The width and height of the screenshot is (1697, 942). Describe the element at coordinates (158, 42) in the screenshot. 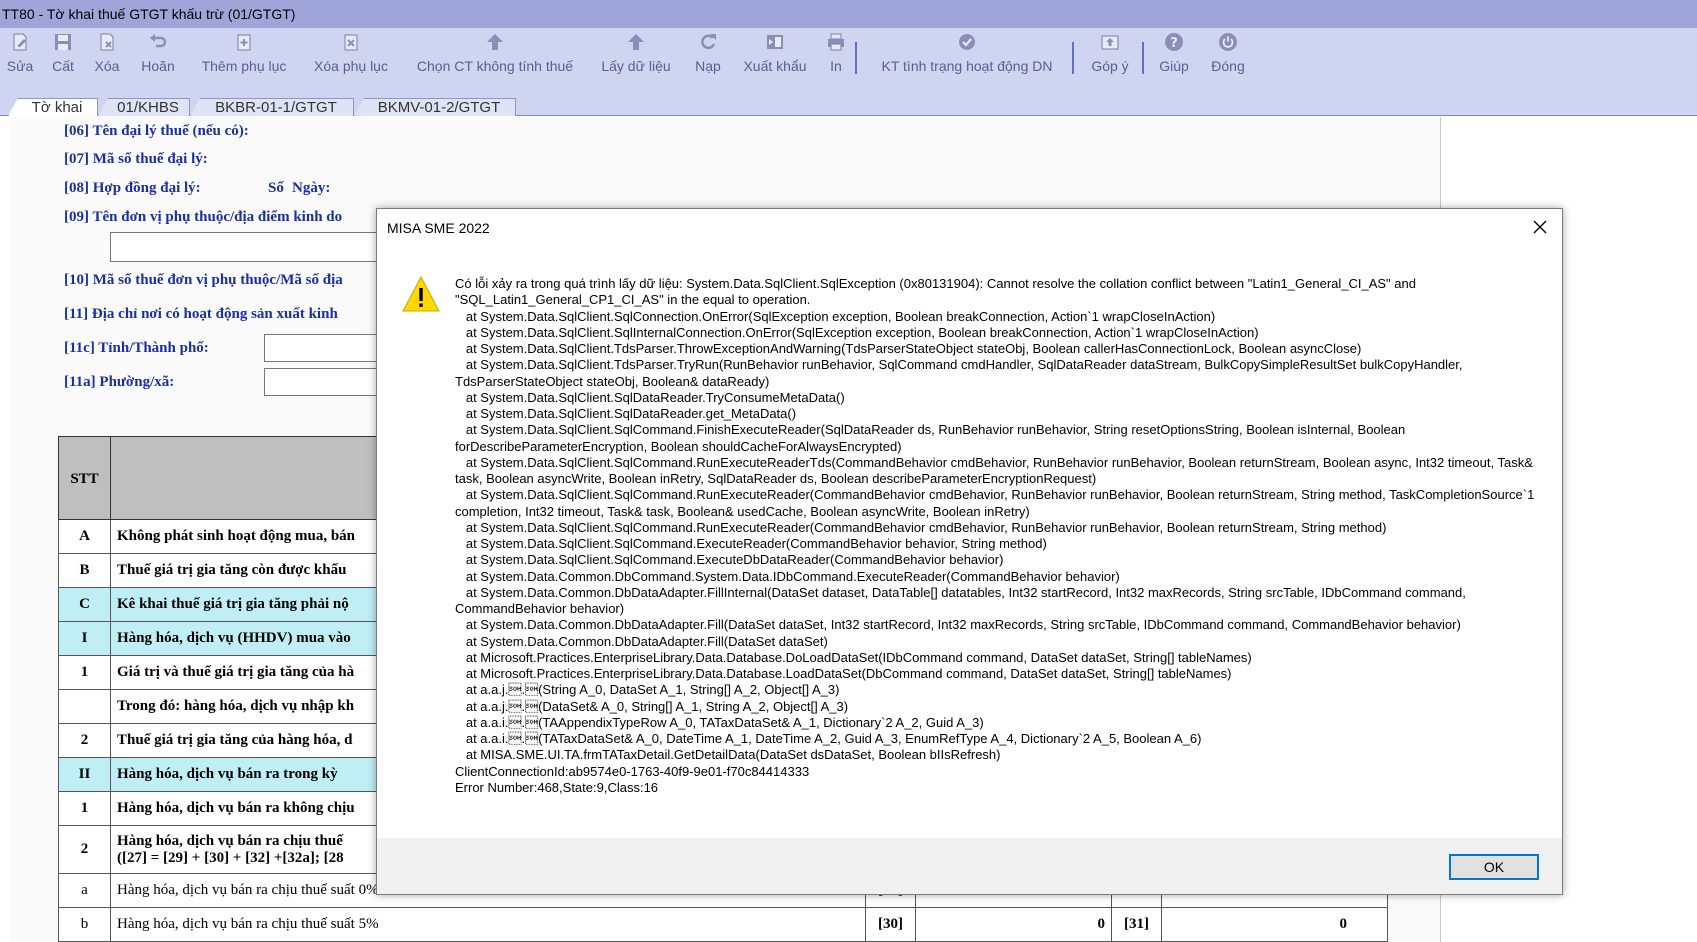

I see `undo-icon` at that location.